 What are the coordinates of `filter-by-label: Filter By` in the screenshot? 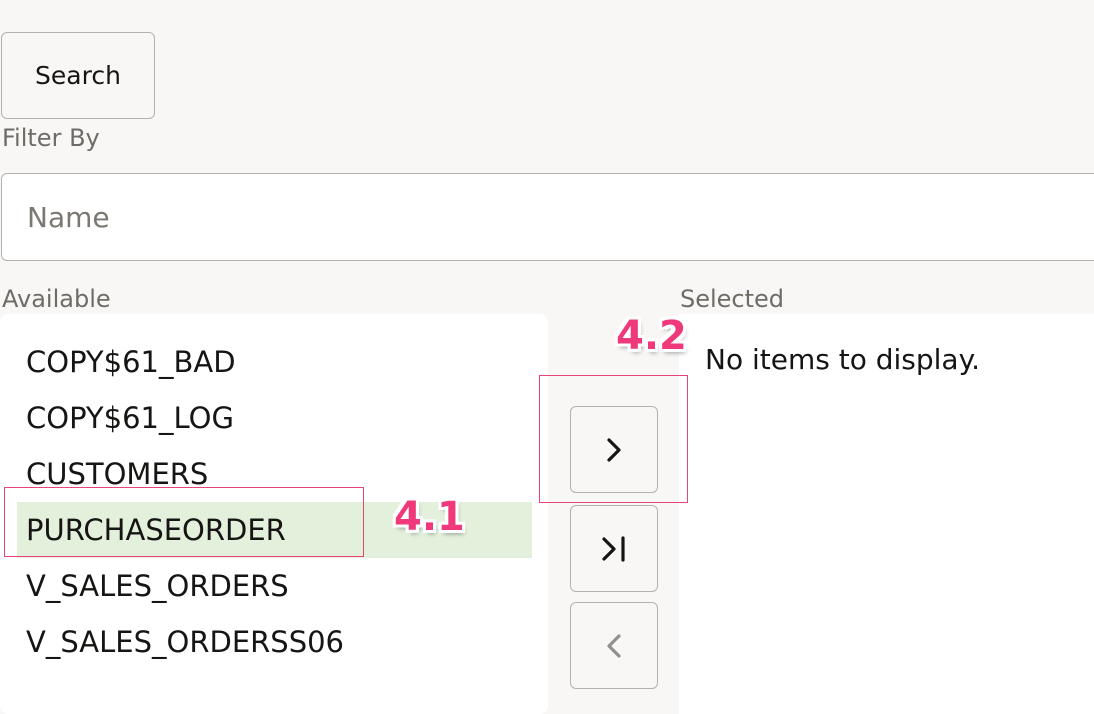 It's located at (51, 138).